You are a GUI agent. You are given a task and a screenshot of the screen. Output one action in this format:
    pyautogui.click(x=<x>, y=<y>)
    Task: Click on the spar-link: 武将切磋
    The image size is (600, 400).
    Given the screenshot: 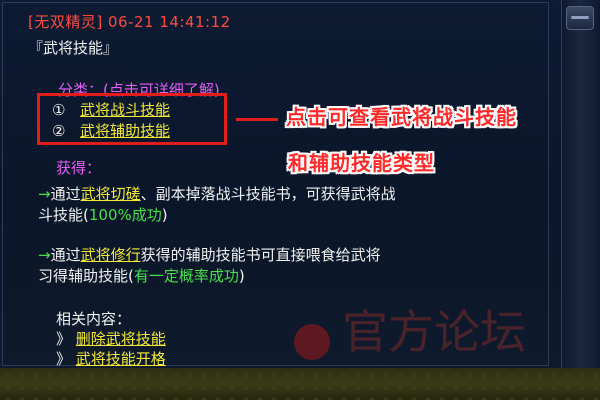 What is the action you would take?
    pyautogui.click(x=111, y=194)
    